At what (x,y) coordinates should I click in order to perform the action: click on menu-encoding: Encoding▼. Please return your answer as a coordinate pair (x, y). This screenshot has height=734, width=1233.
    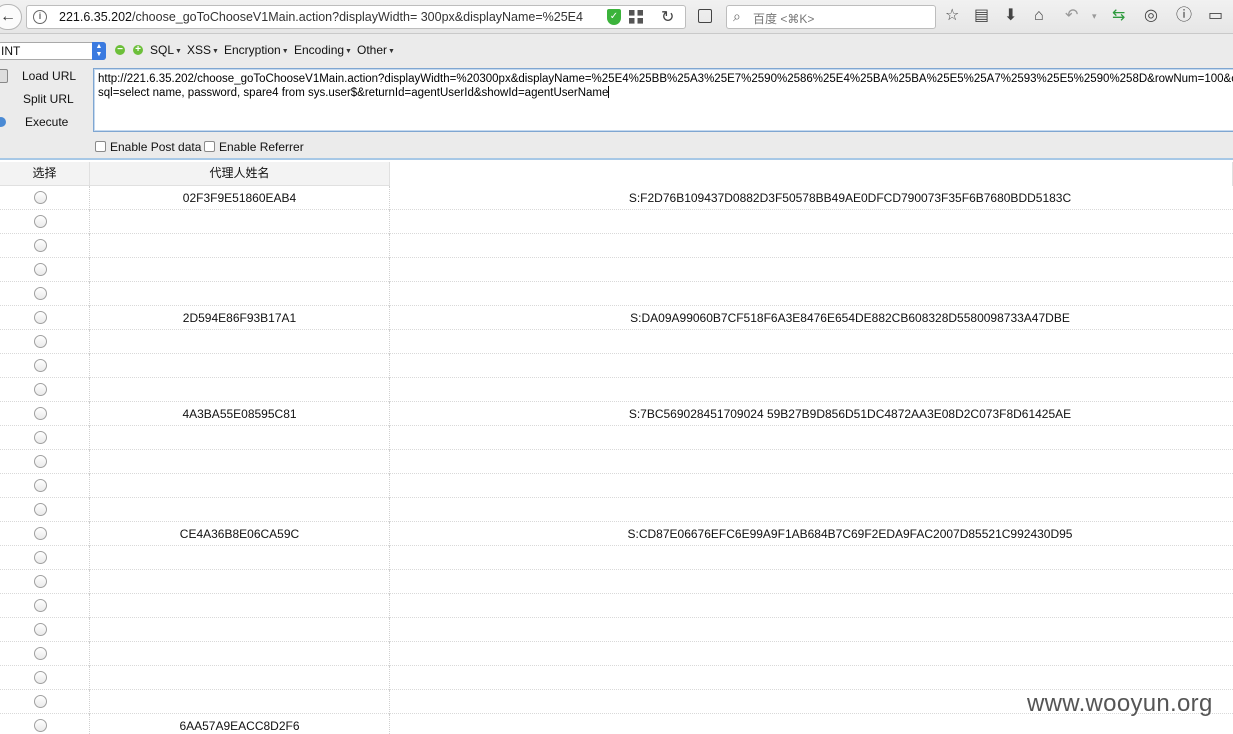
    Looking at the image, I should click on (323, 50).